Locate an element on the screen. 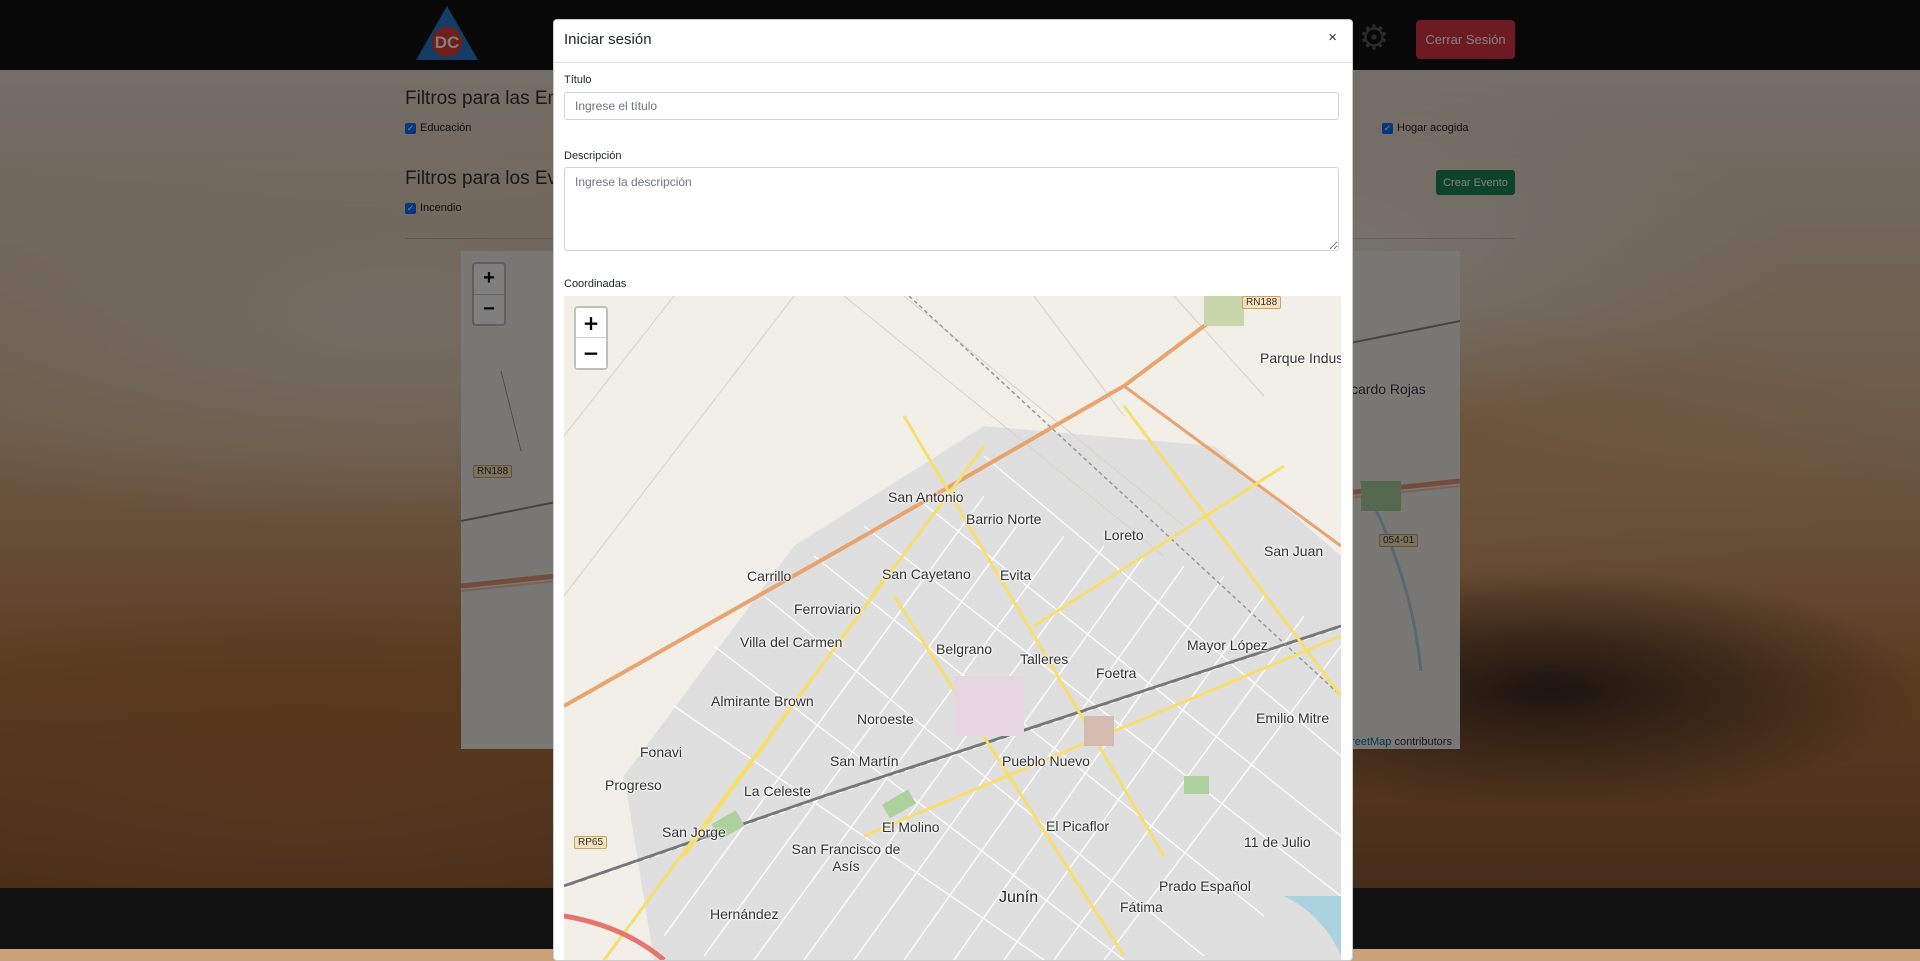  description-label: Descripción is located at coordinates (593, 156).